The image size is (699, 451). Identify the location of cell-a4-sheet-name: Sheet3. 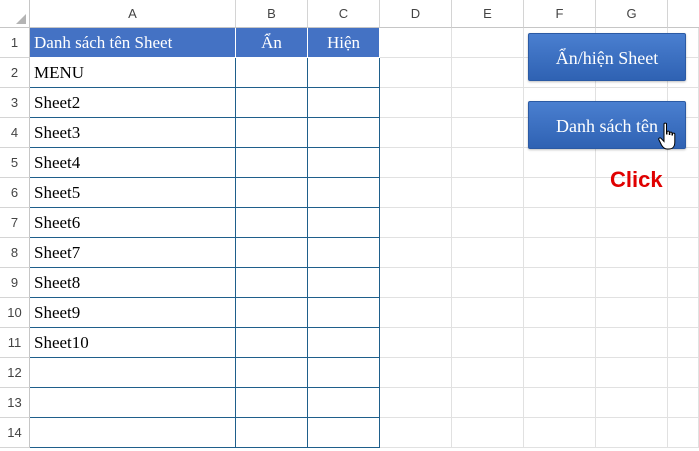
(133, 133).